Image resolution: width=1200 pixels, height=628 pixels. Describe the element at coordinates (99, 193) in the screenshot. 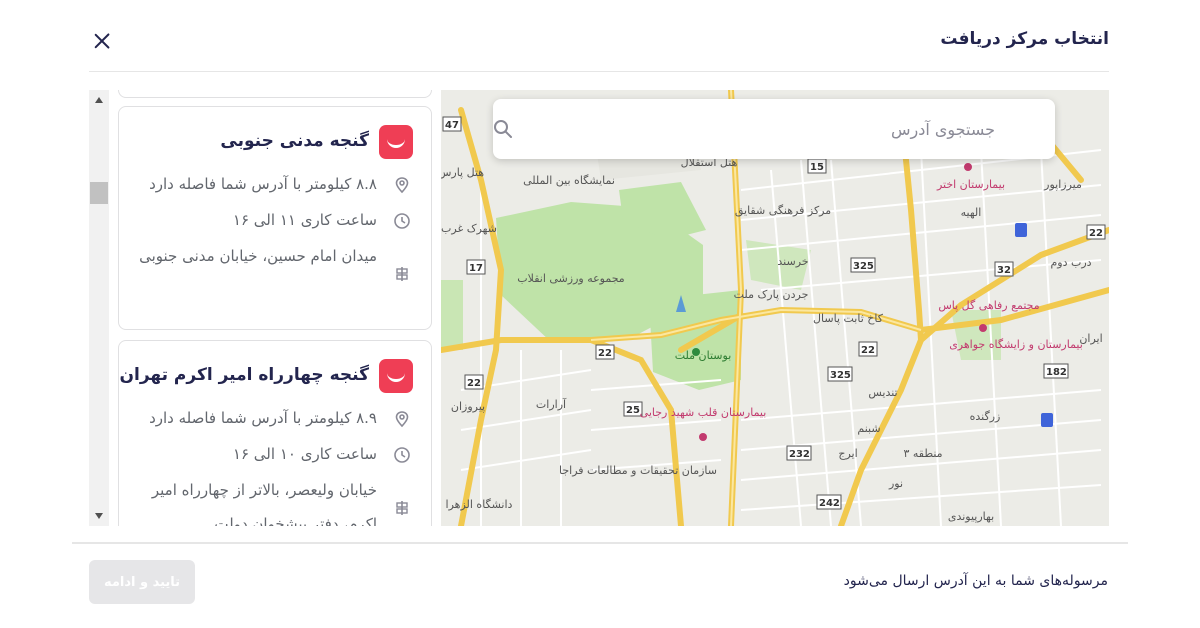

I see `scrollbar-thumb` at that location.